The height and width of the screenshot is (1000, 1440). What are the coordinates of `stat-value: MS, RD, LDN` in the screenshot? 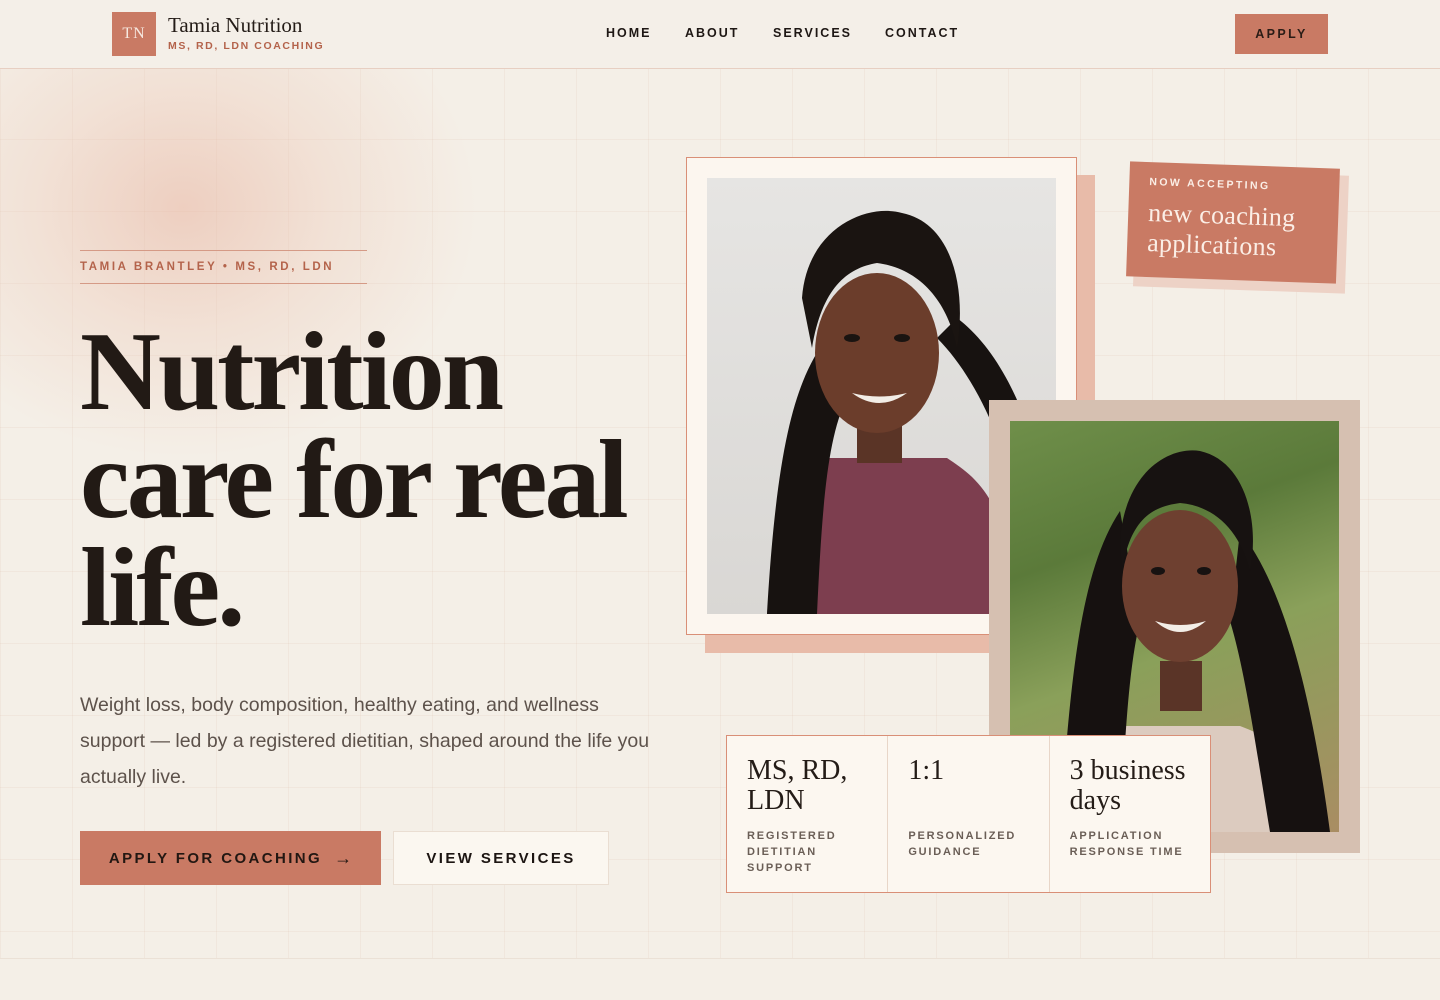 It's located at (797, 785).